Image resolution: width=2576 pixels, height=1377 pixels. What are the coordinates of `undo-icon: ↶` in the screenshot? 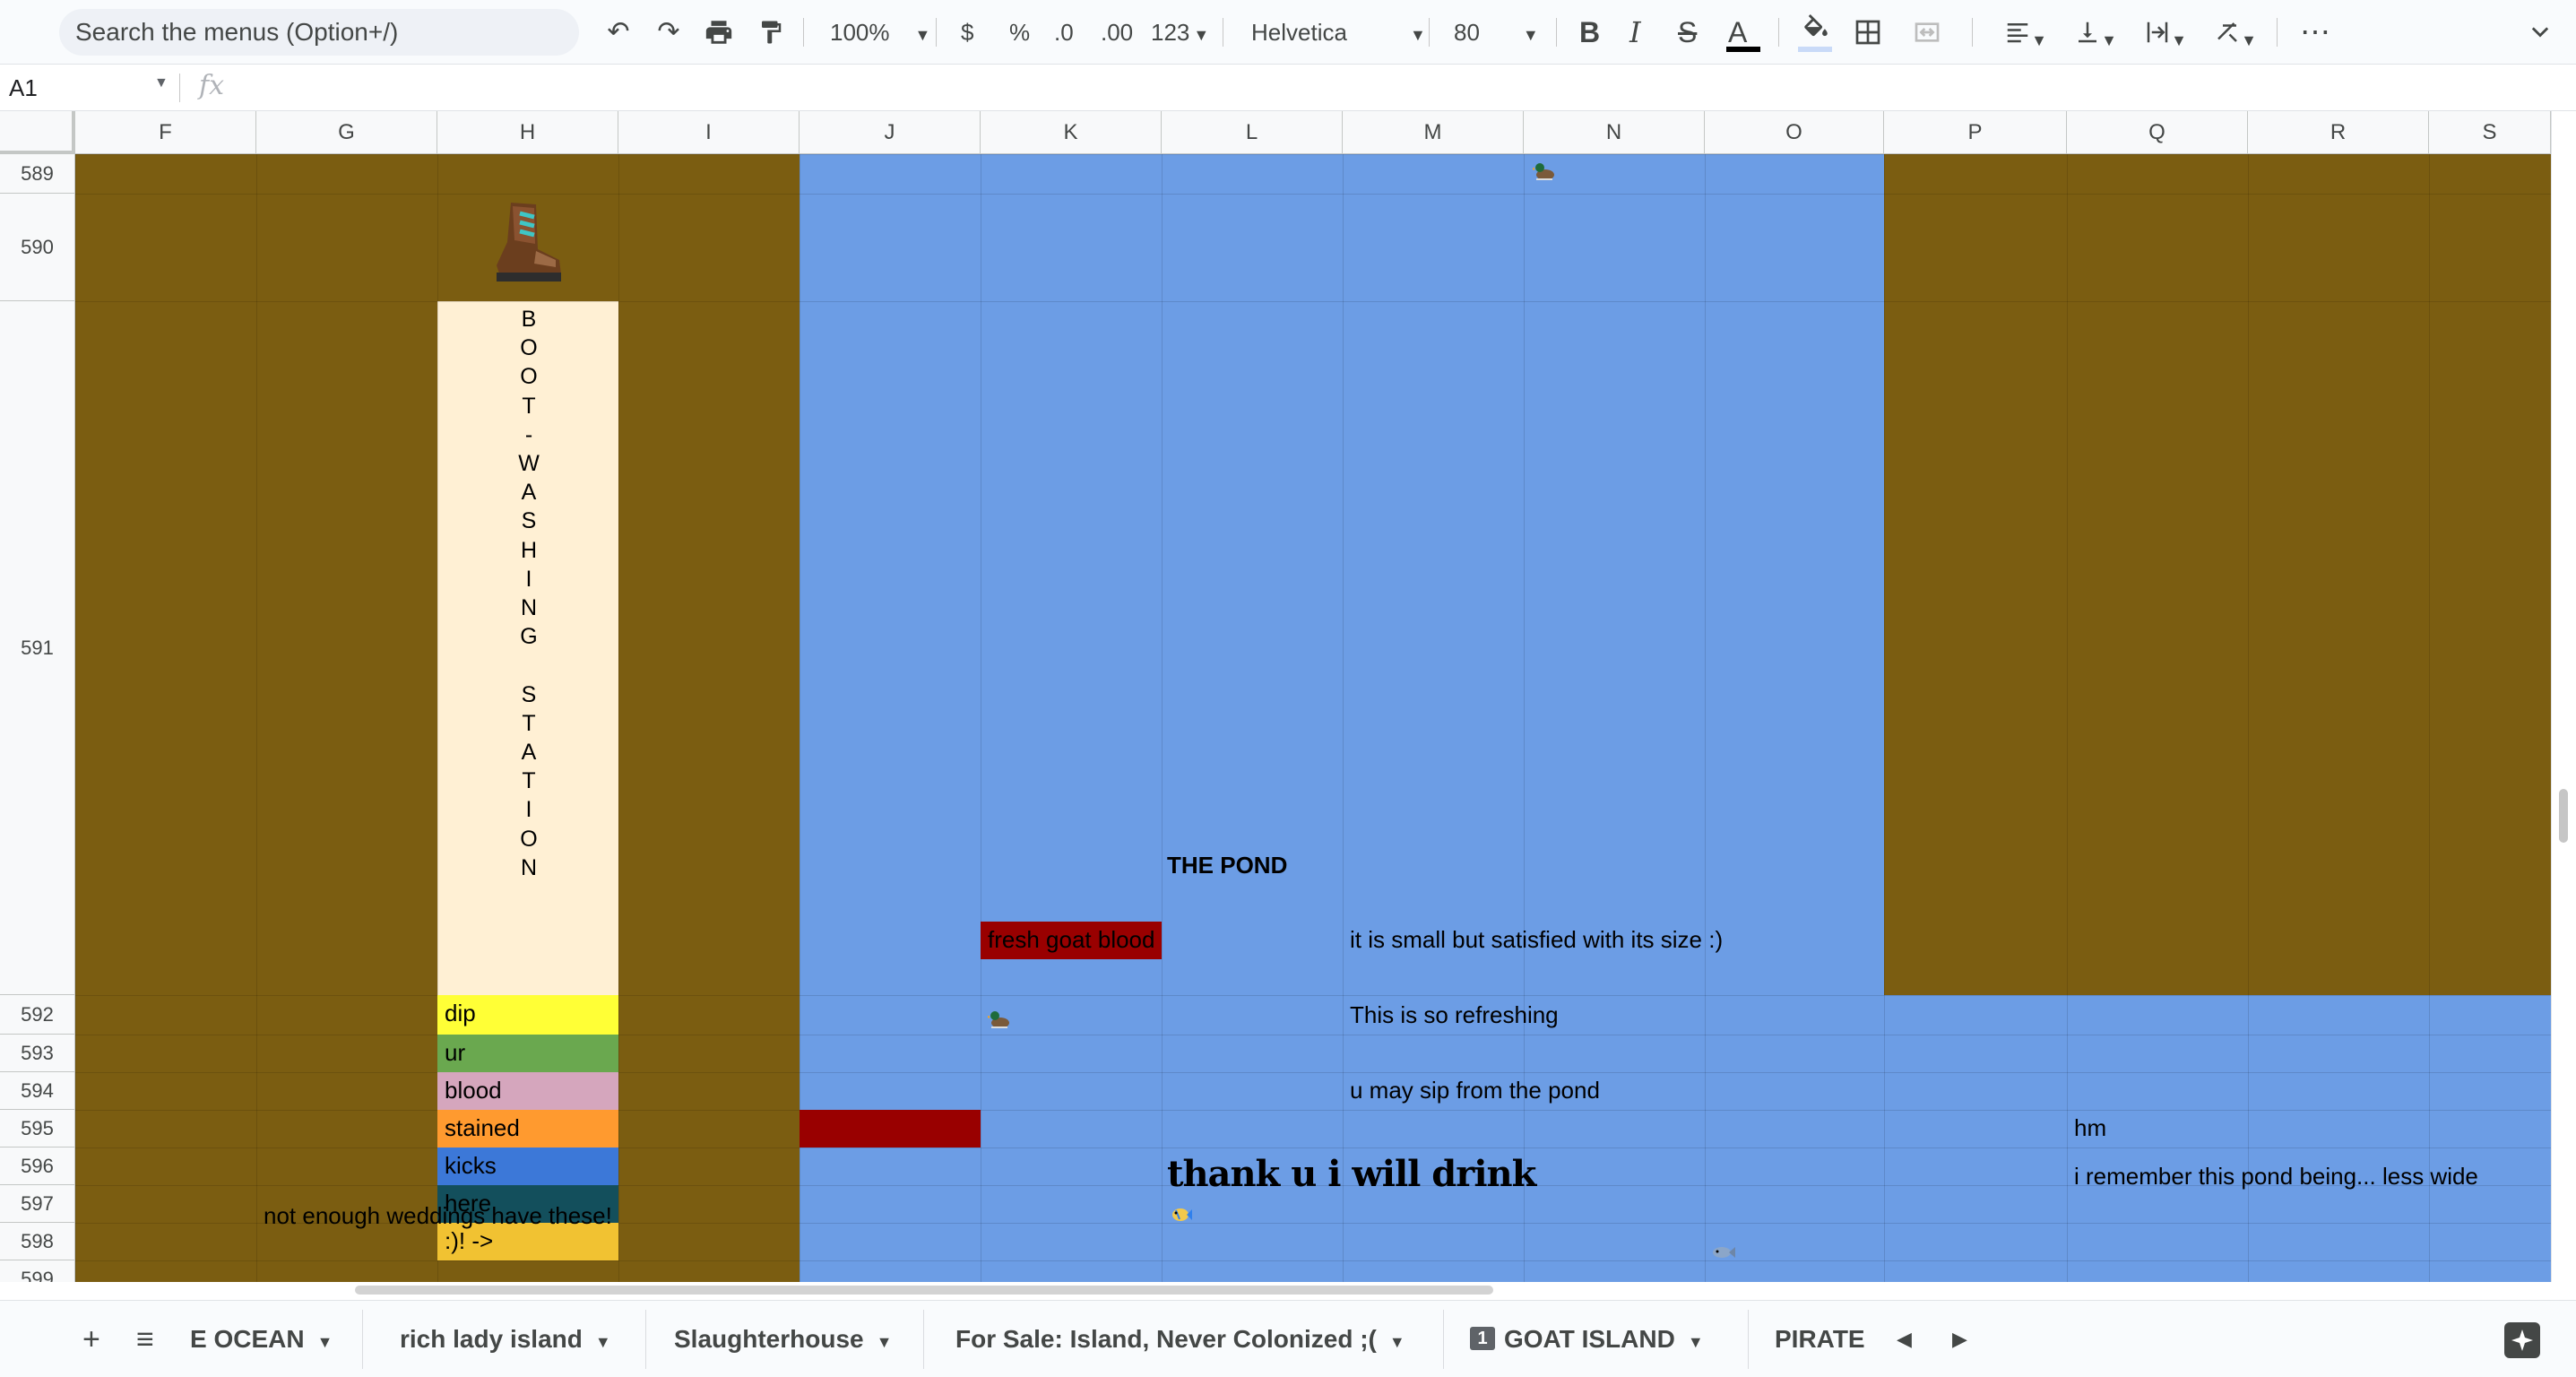 It's located at (618, 32).